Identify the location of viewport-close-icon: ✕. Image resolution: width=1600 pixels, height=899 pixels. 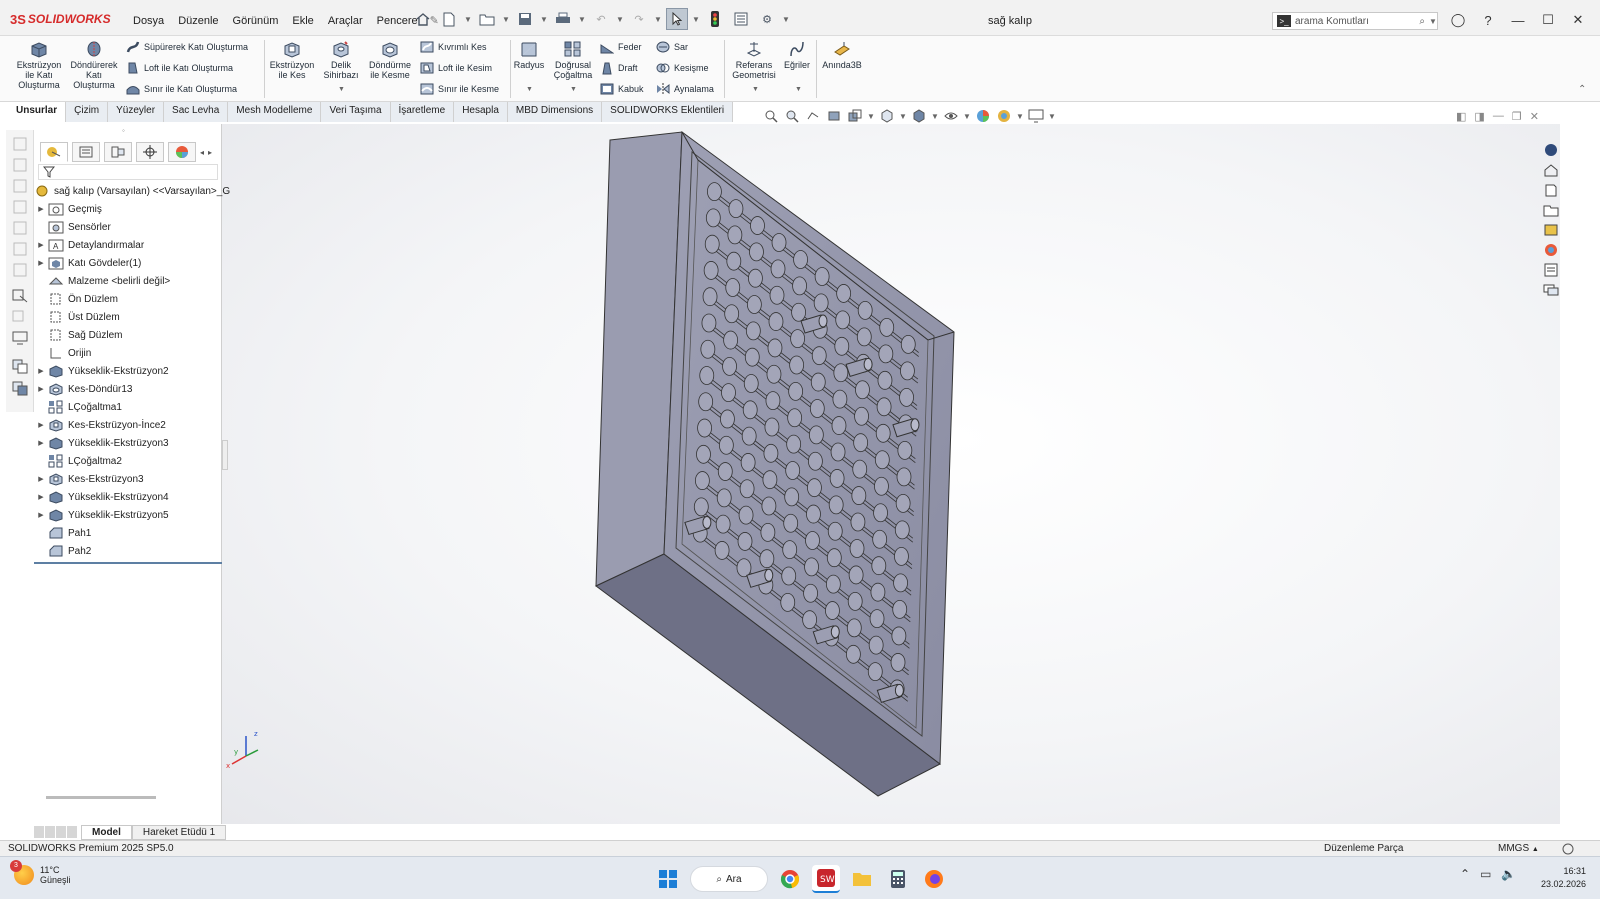
(1534, 116).